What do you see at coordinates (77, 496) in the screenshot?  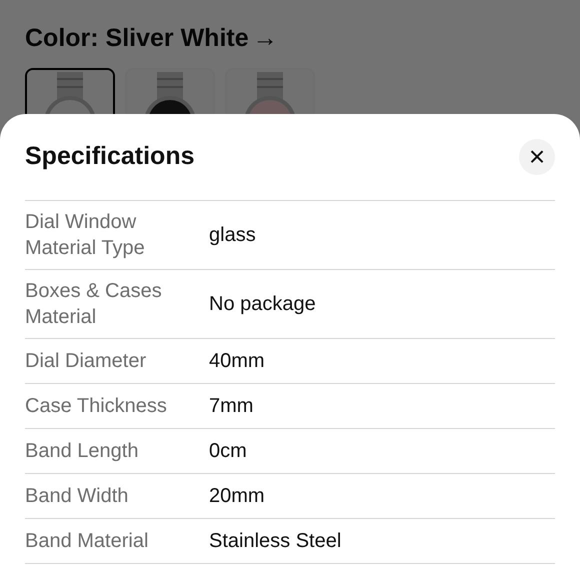 I see `spec-label: Band Width` at bounding box center [77, 496].